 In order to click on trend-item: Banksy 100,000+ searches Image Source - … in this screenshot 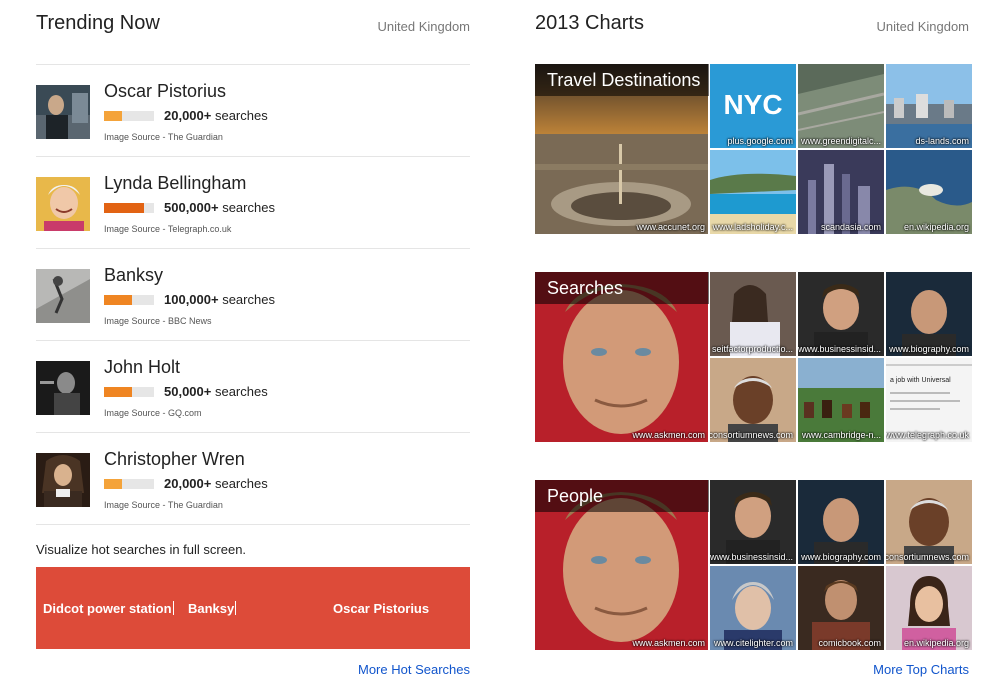, I will do `click(253, 295)`.